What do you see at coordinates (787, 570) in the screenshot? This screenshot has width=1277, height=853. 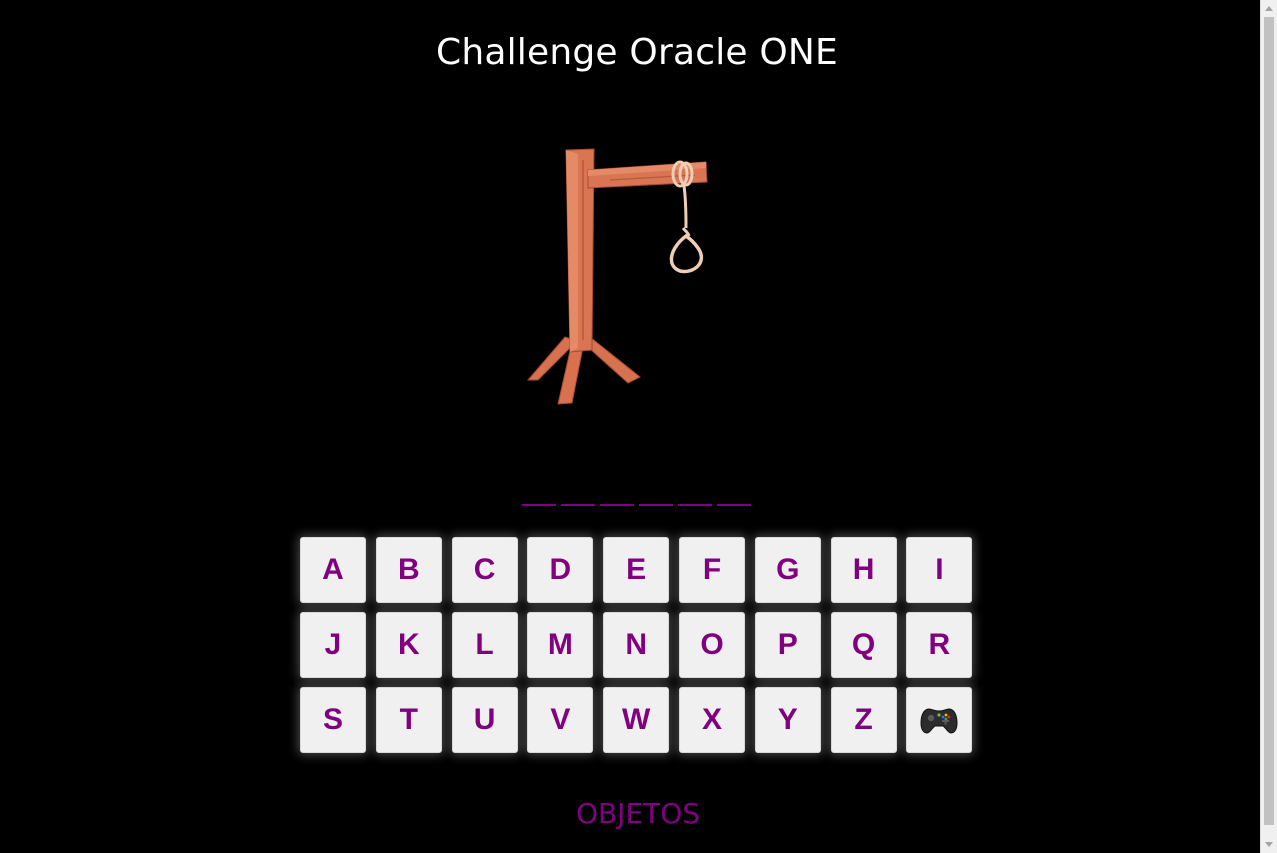 I see `key-g: G` at bounding box center [787, 570].